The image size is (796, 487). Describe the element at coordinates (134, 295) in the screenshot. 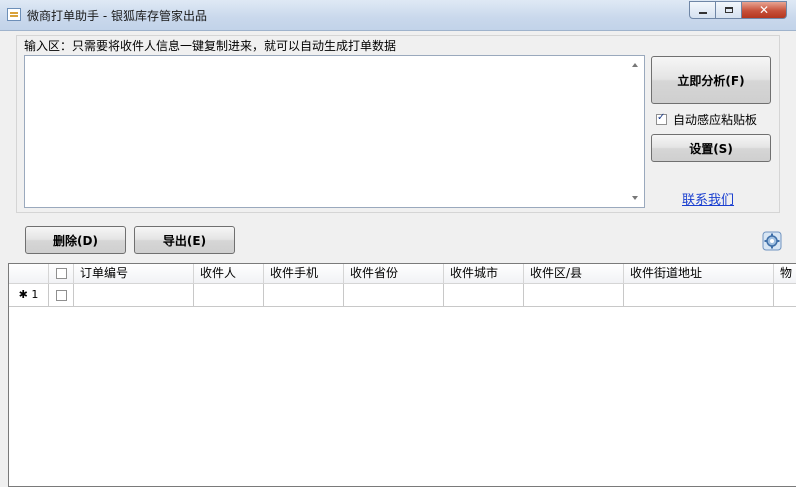

I see `cell-order-number` at that location.